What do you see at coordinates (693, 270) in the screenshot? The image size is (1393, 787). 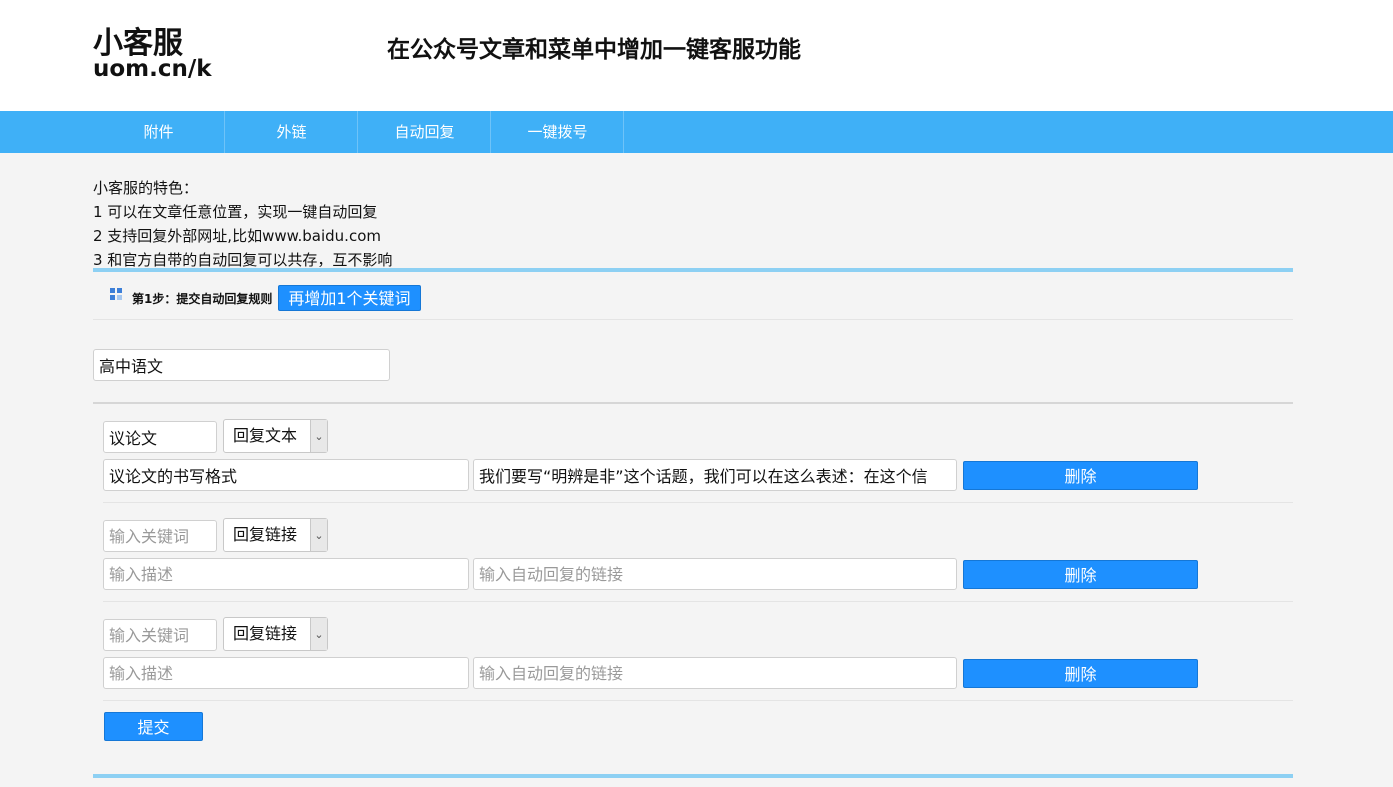 I see `section-divider-top` at bounding box center [693, 270].